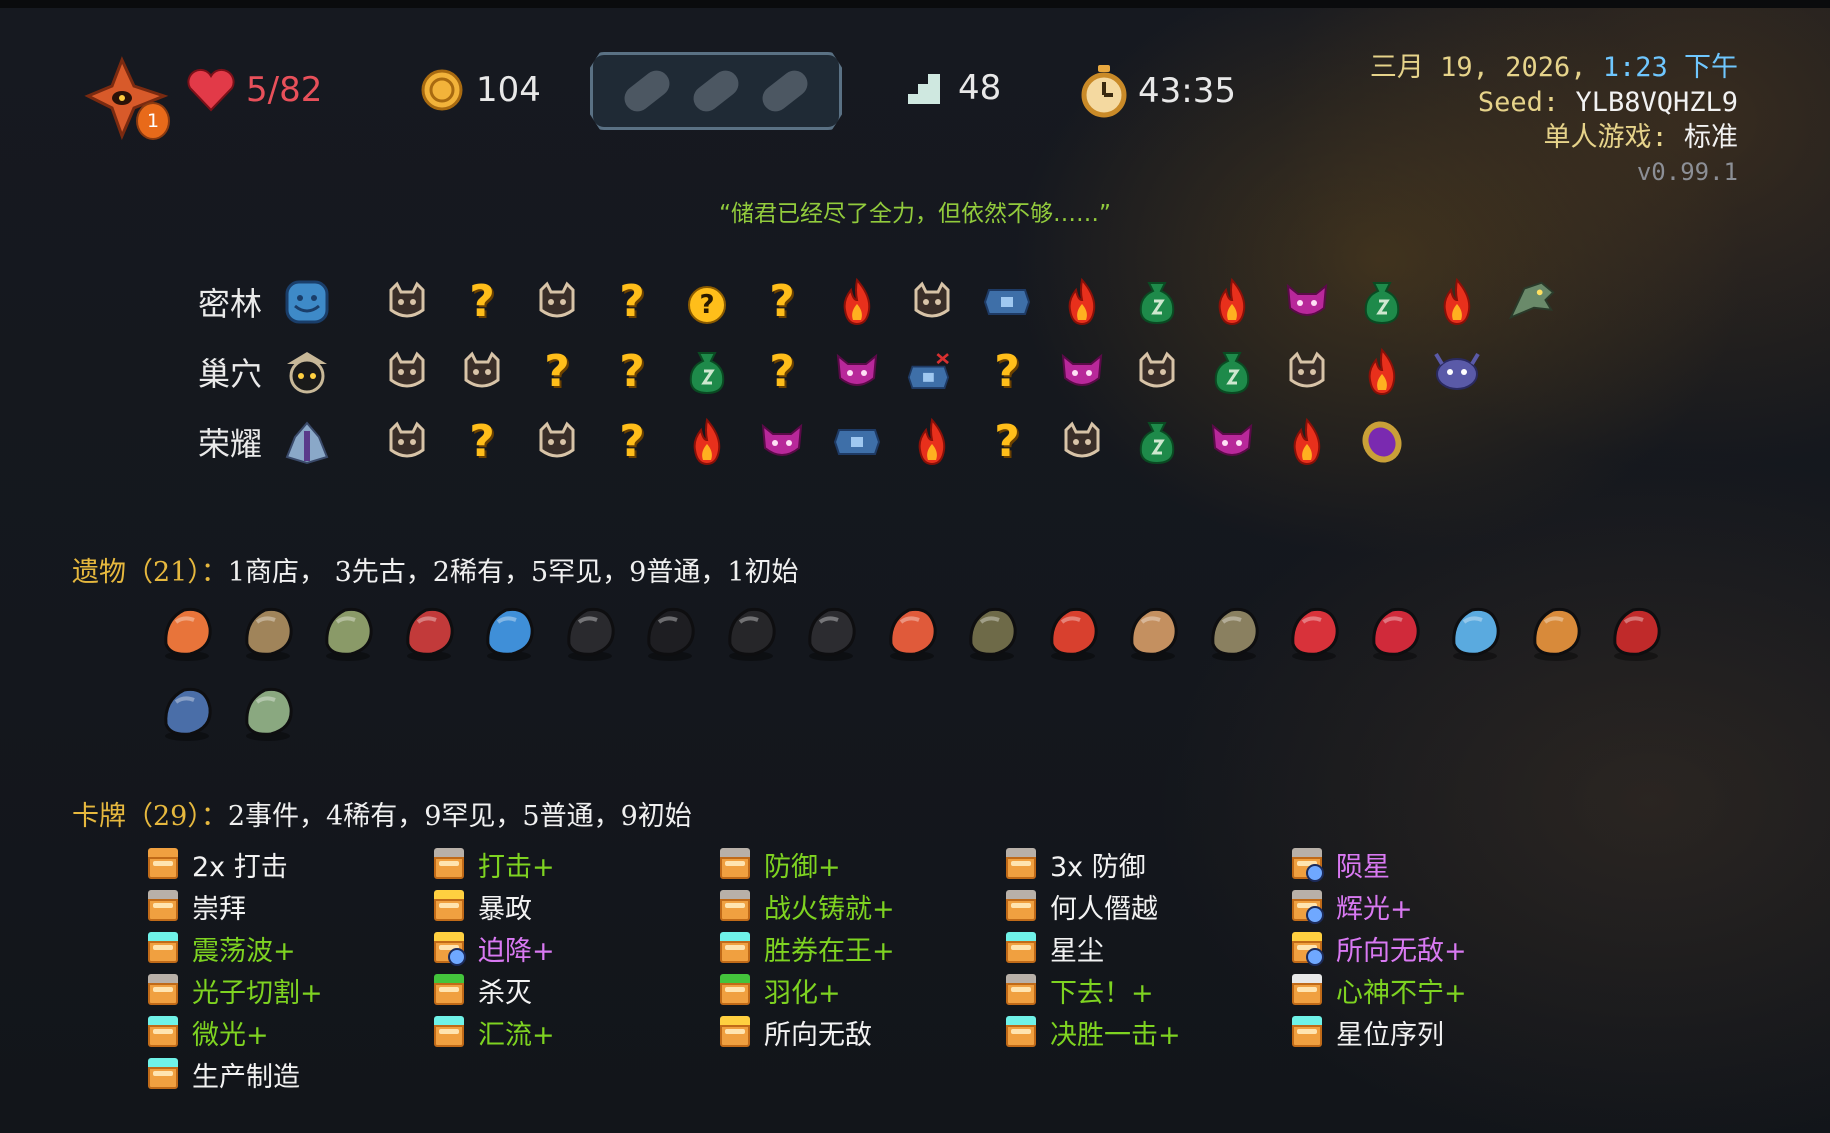 This screenshot has width=1830, height=1133. Describe the element at coordinates (912, 633) in the screenshot. I see `firework-relic` at that location.